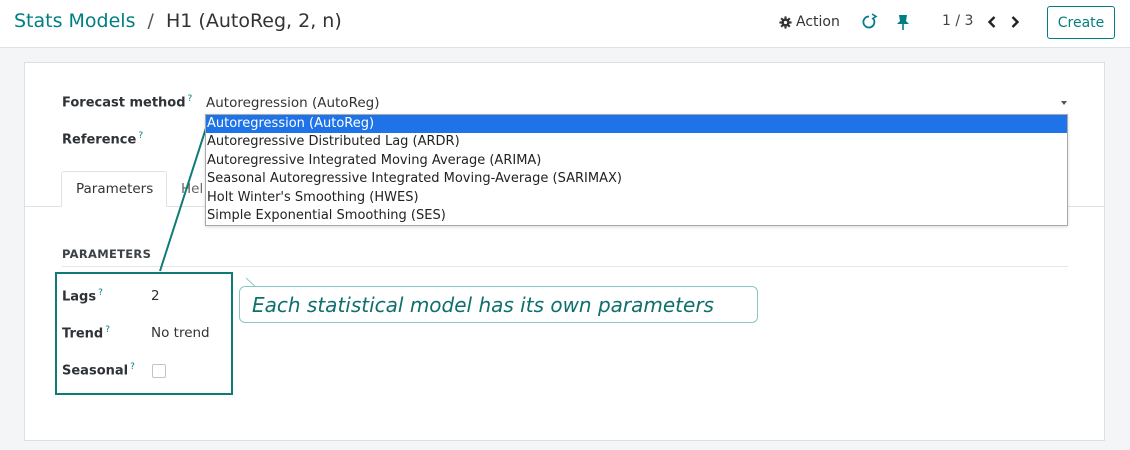  I want to click on parameters-highlight-box, so click(144, 333).